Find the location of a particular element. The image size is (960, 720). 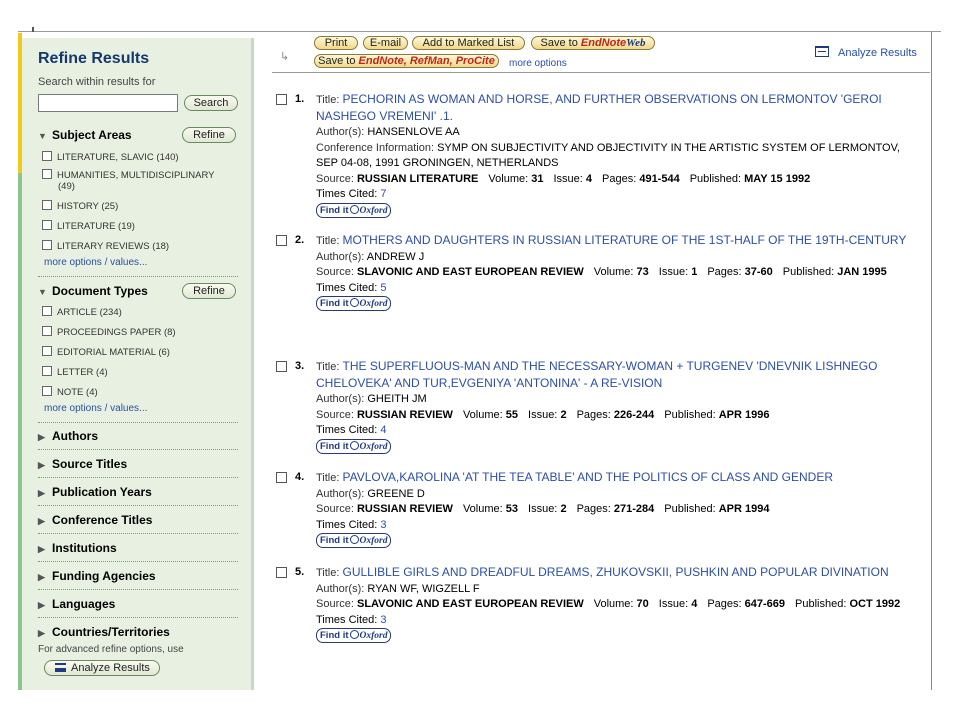

section-source-titles: ▶ Source Titles is located at coordinates (82, 464).